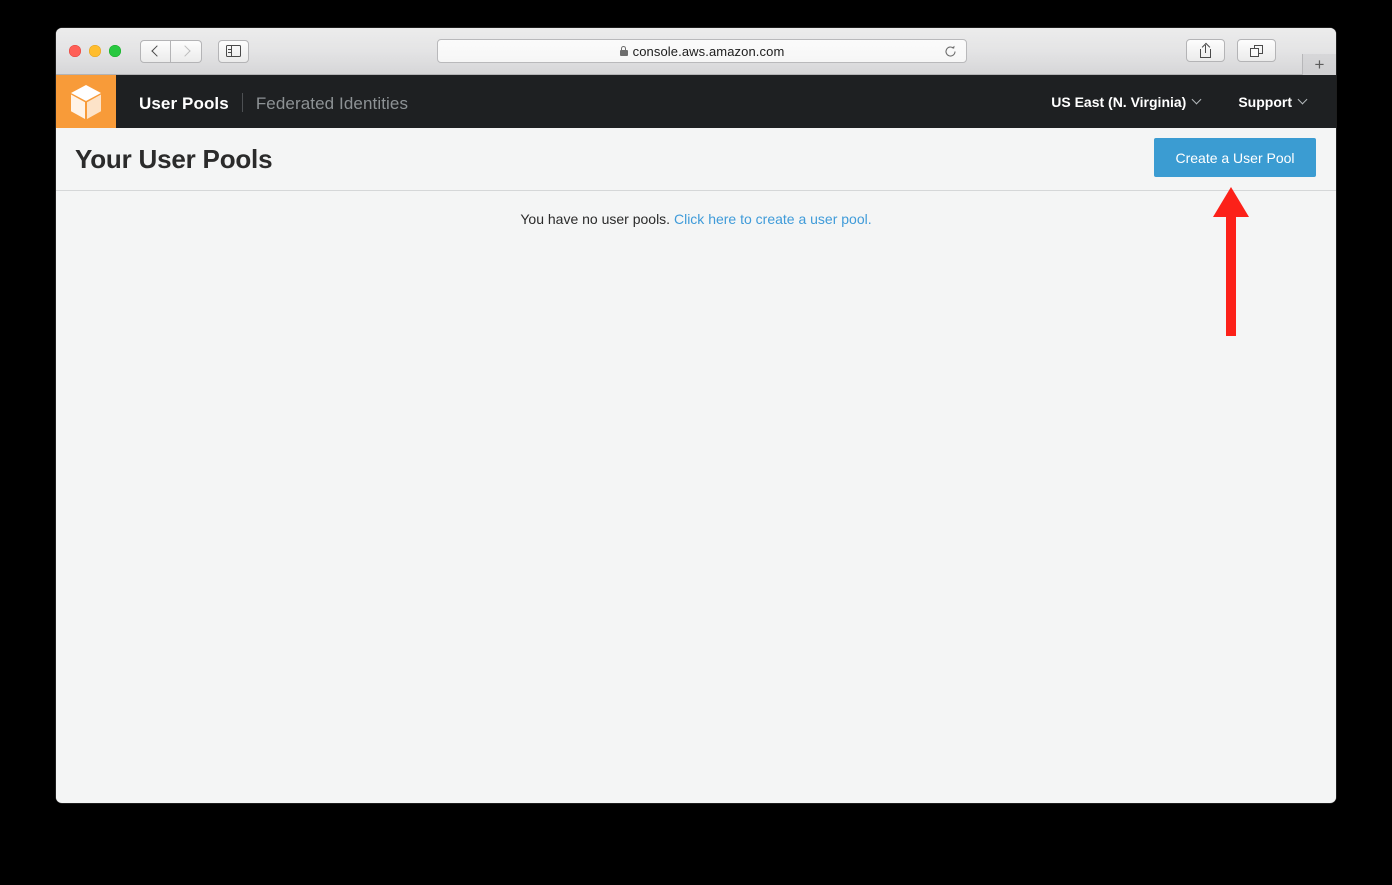  What do you see at coordinates (1265, 101) in the screenshot?
I see `support-menu-label: Support` at bounding box center [1265, 101].